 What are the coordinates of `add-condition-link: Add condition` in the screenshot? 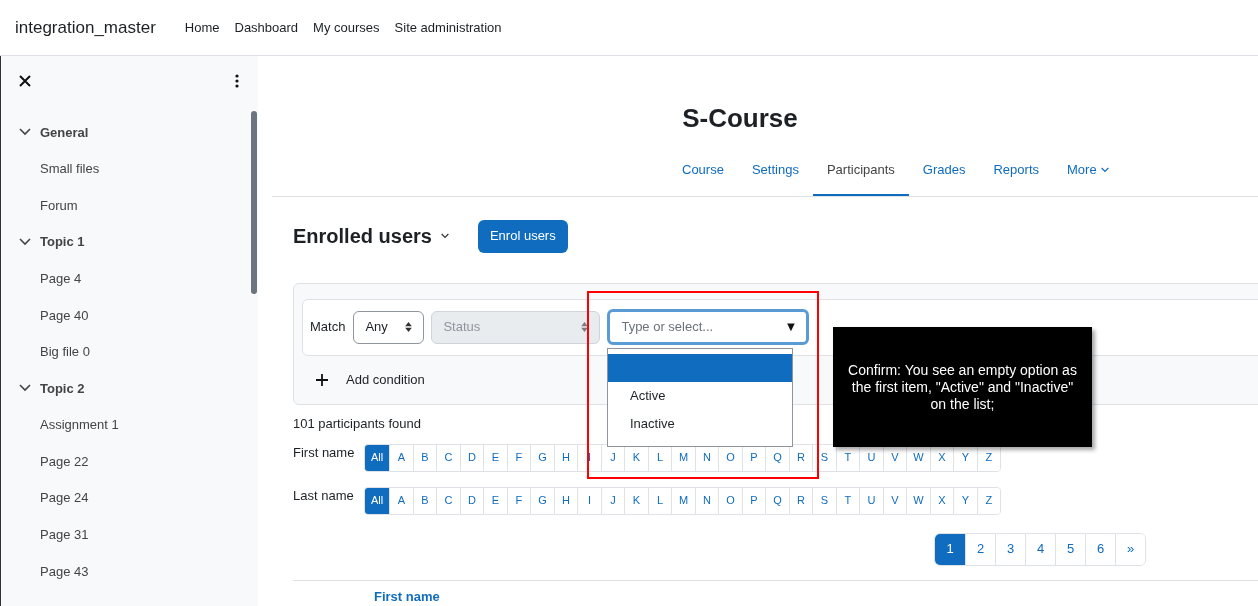 It's located at (385, 379).